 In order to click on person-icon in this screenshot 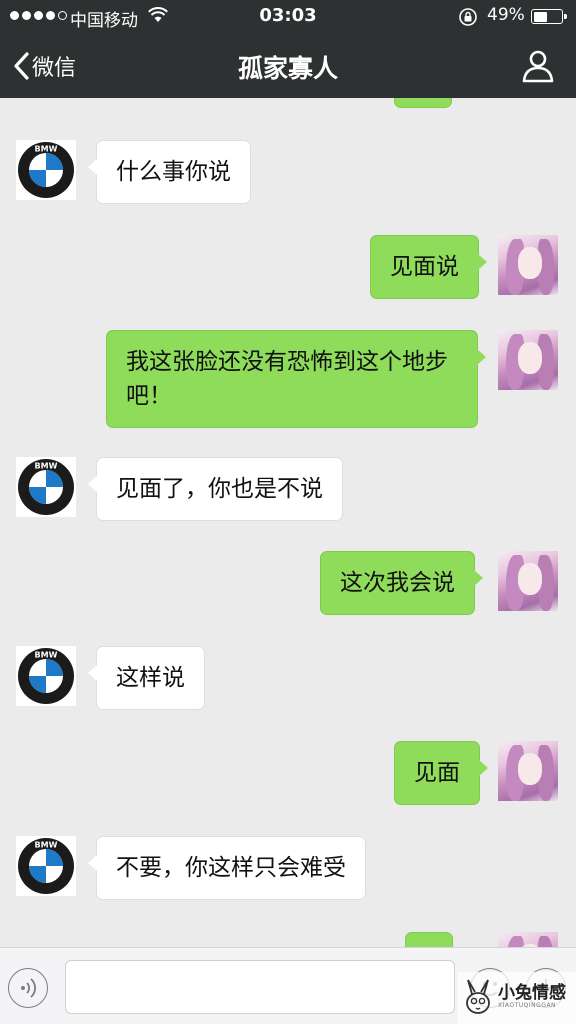, I will do `click(538, 66)`.